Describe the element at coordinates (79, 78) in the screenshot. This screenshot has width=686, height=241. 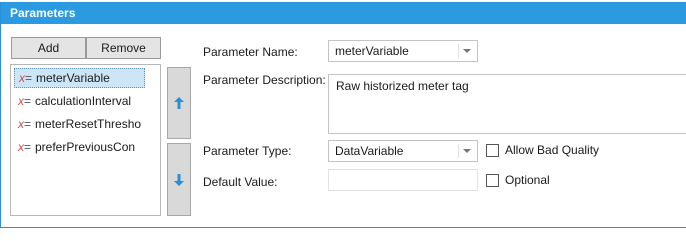
I see `list-item: x= meterVariable` at that location.